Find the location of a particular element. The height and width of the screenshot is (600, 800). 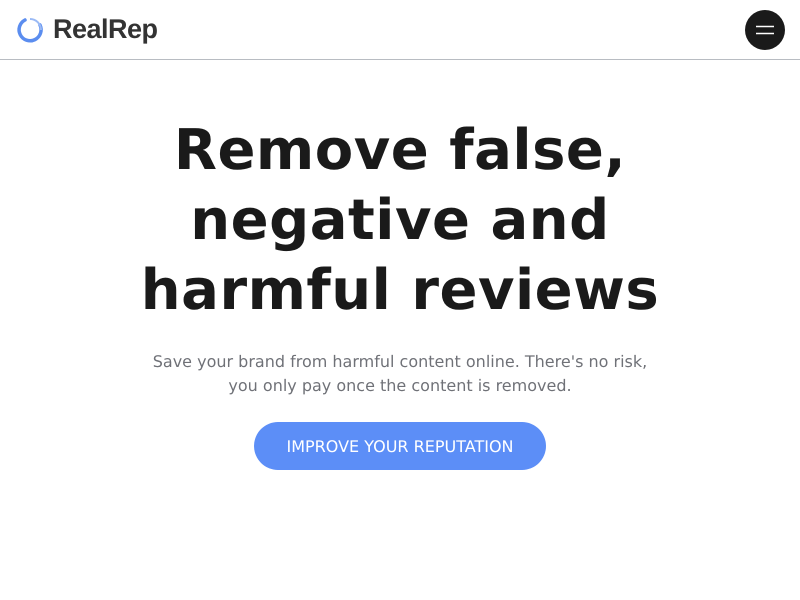

hero-subtitle: Save your brand from harmful content online. There's no risk, you only pay once the content is removed. is located at coordinates (400, 374).